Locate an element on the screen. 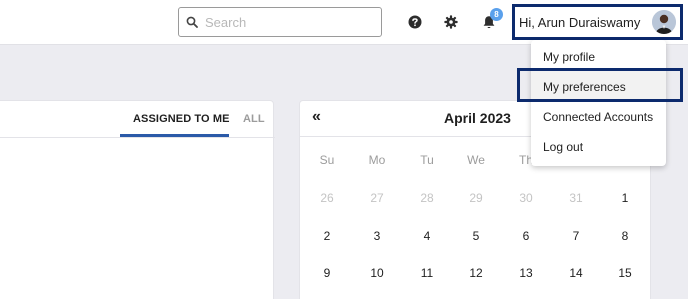  weekday-label: We is located at coordinates (476, 160).